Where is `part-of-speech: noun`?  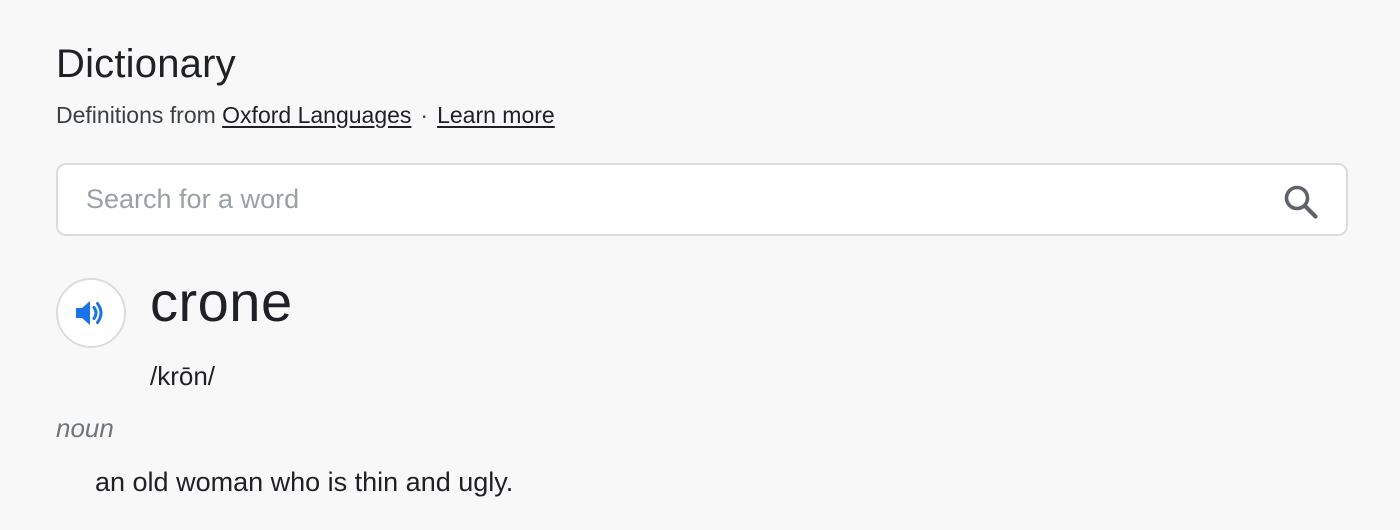
part-of-speech: noun is located at coordinates (85, 428).